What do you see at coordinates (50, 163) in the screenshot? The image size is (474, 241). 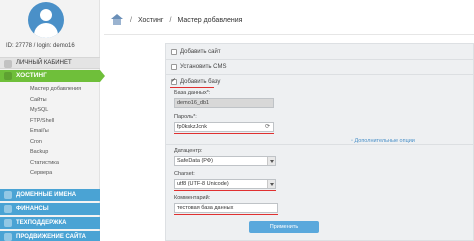 I see `sidebar-subitem-stats: Статистика` at bounding box center [50, 163].